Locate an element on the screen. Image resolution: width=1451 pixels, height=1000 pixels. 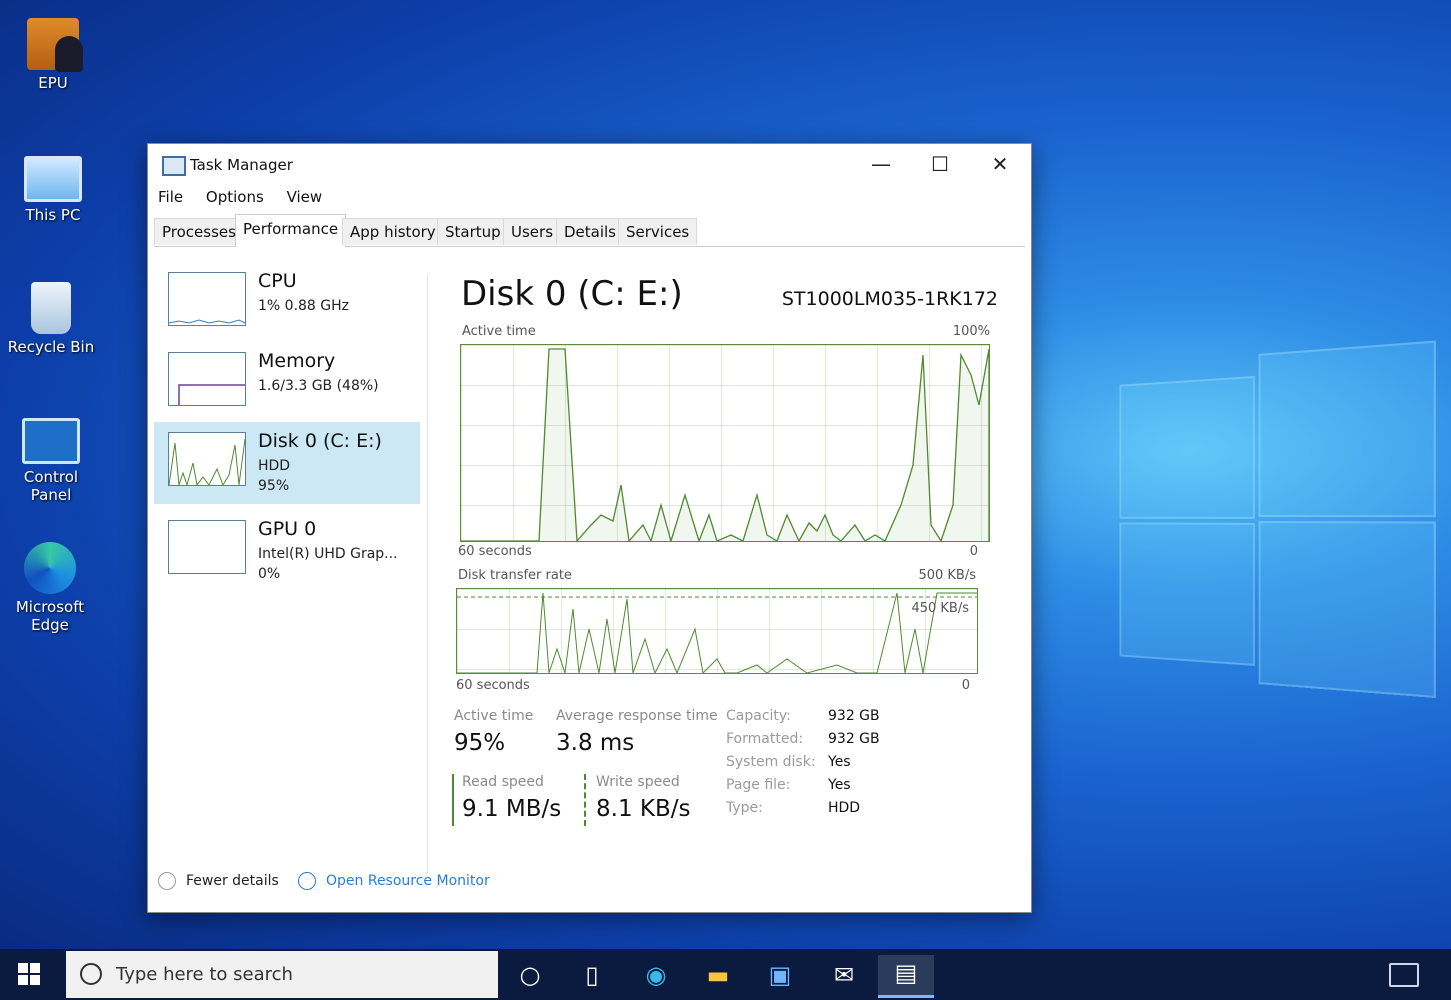
open-resource-monitor-label: Open Resource Monitor is located at coordinates (408, 881).